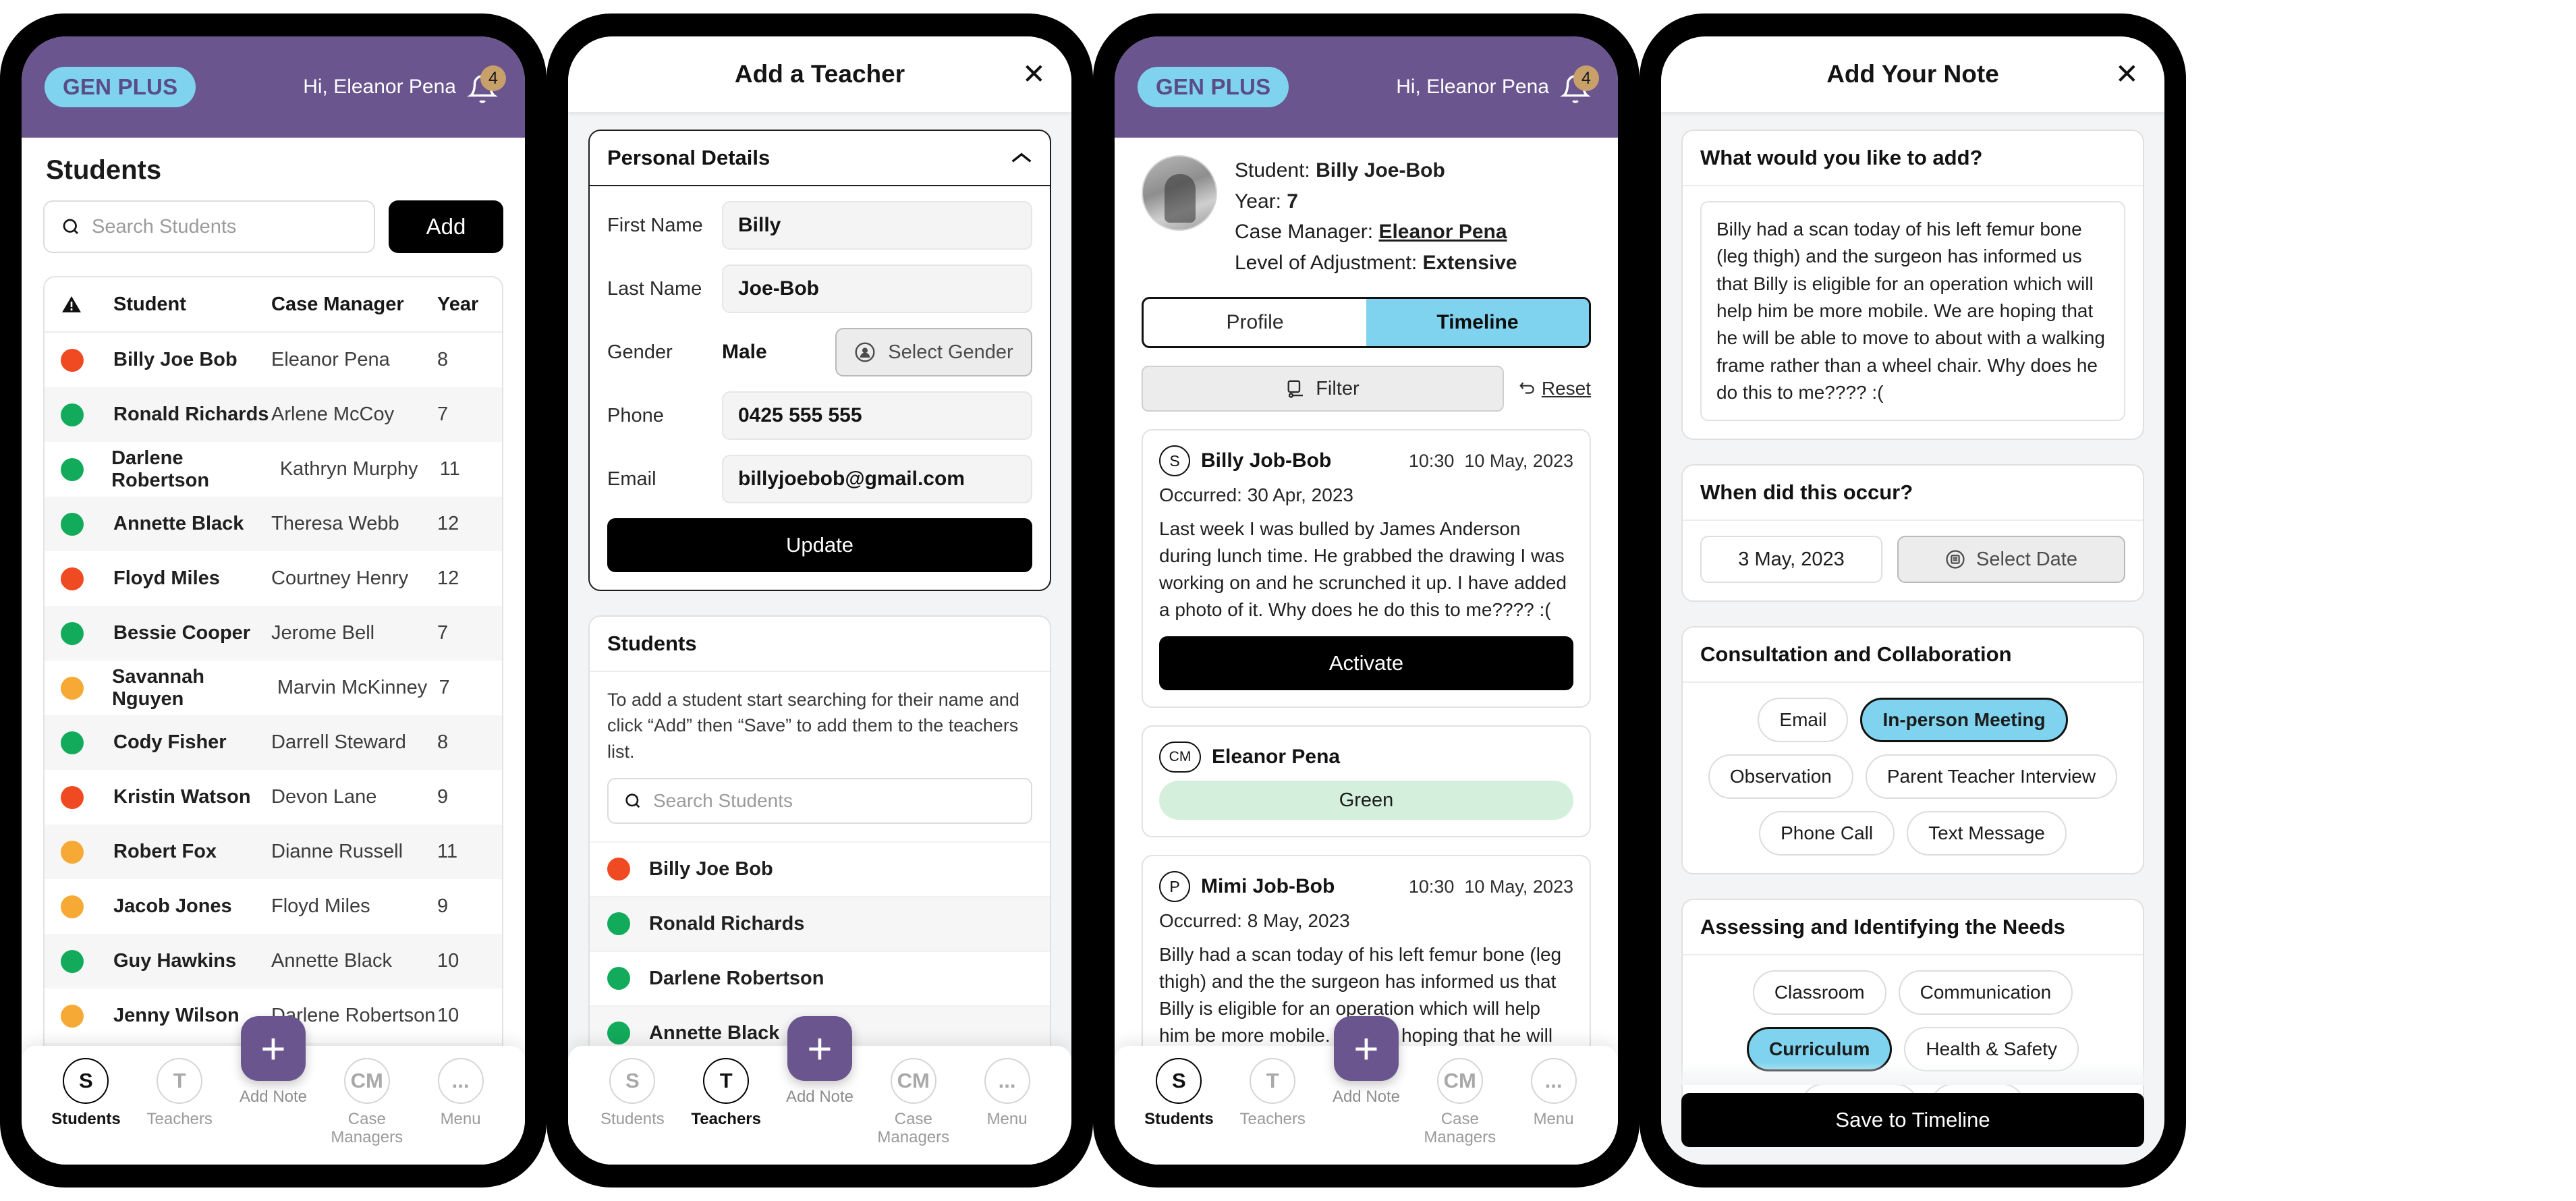 Image resolution: width=2576 pixels, height=1201 pixels. What do you see at coordinates (1912, 1120) in the screenshot?
I see `save-to-timeline-button: Save to Timeline` at bounding box center [1912, 1120].